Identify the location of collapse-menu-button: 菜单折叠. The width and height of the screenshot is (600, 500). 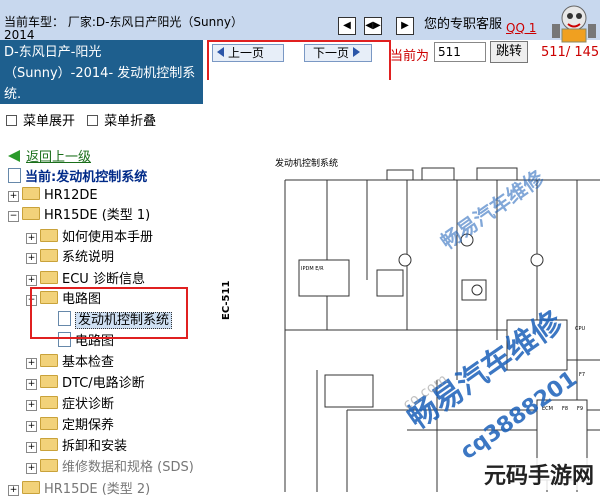
(121, 121).